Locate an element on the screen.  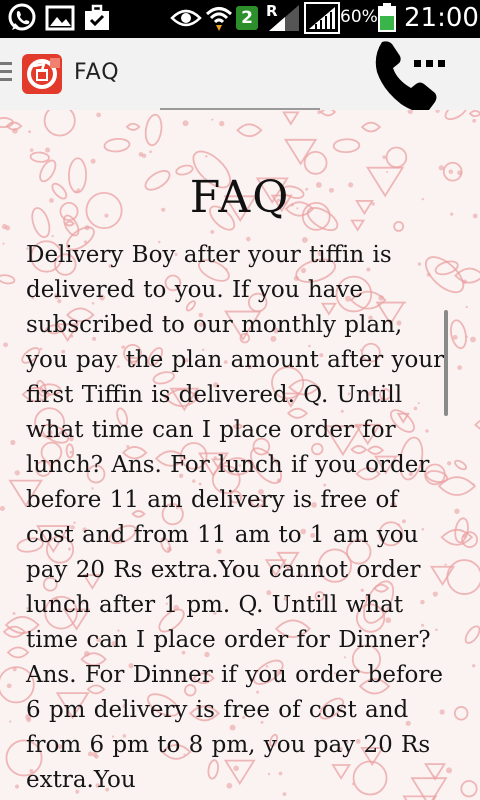
wifi-icon is located at coordinates (219, 18).